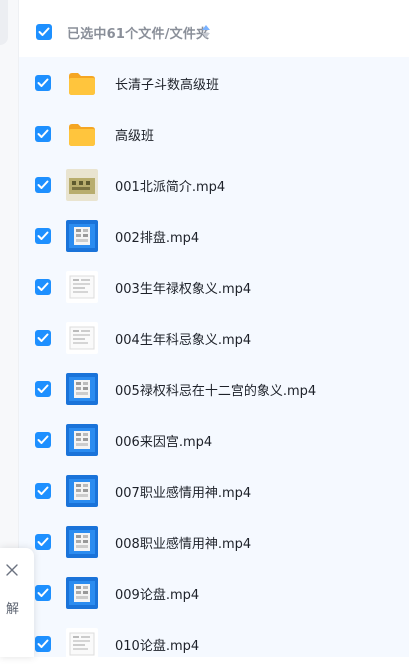 Image resolution: width=409 pixels, height=669 pixels. Describe the element at coordinates (4, 22) in the screenshot. I see `sidebar-notch` at that location.